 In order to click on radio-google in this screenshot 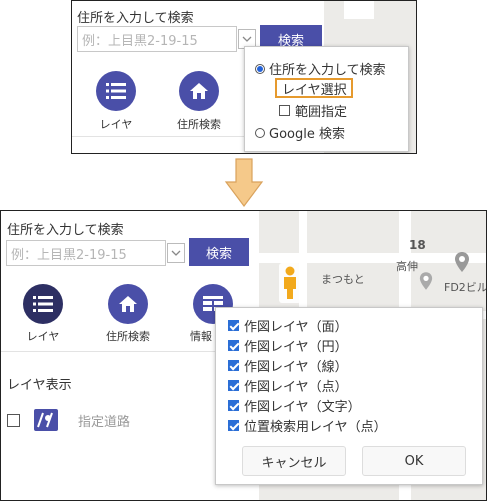, I will do `click(260, 132)`.